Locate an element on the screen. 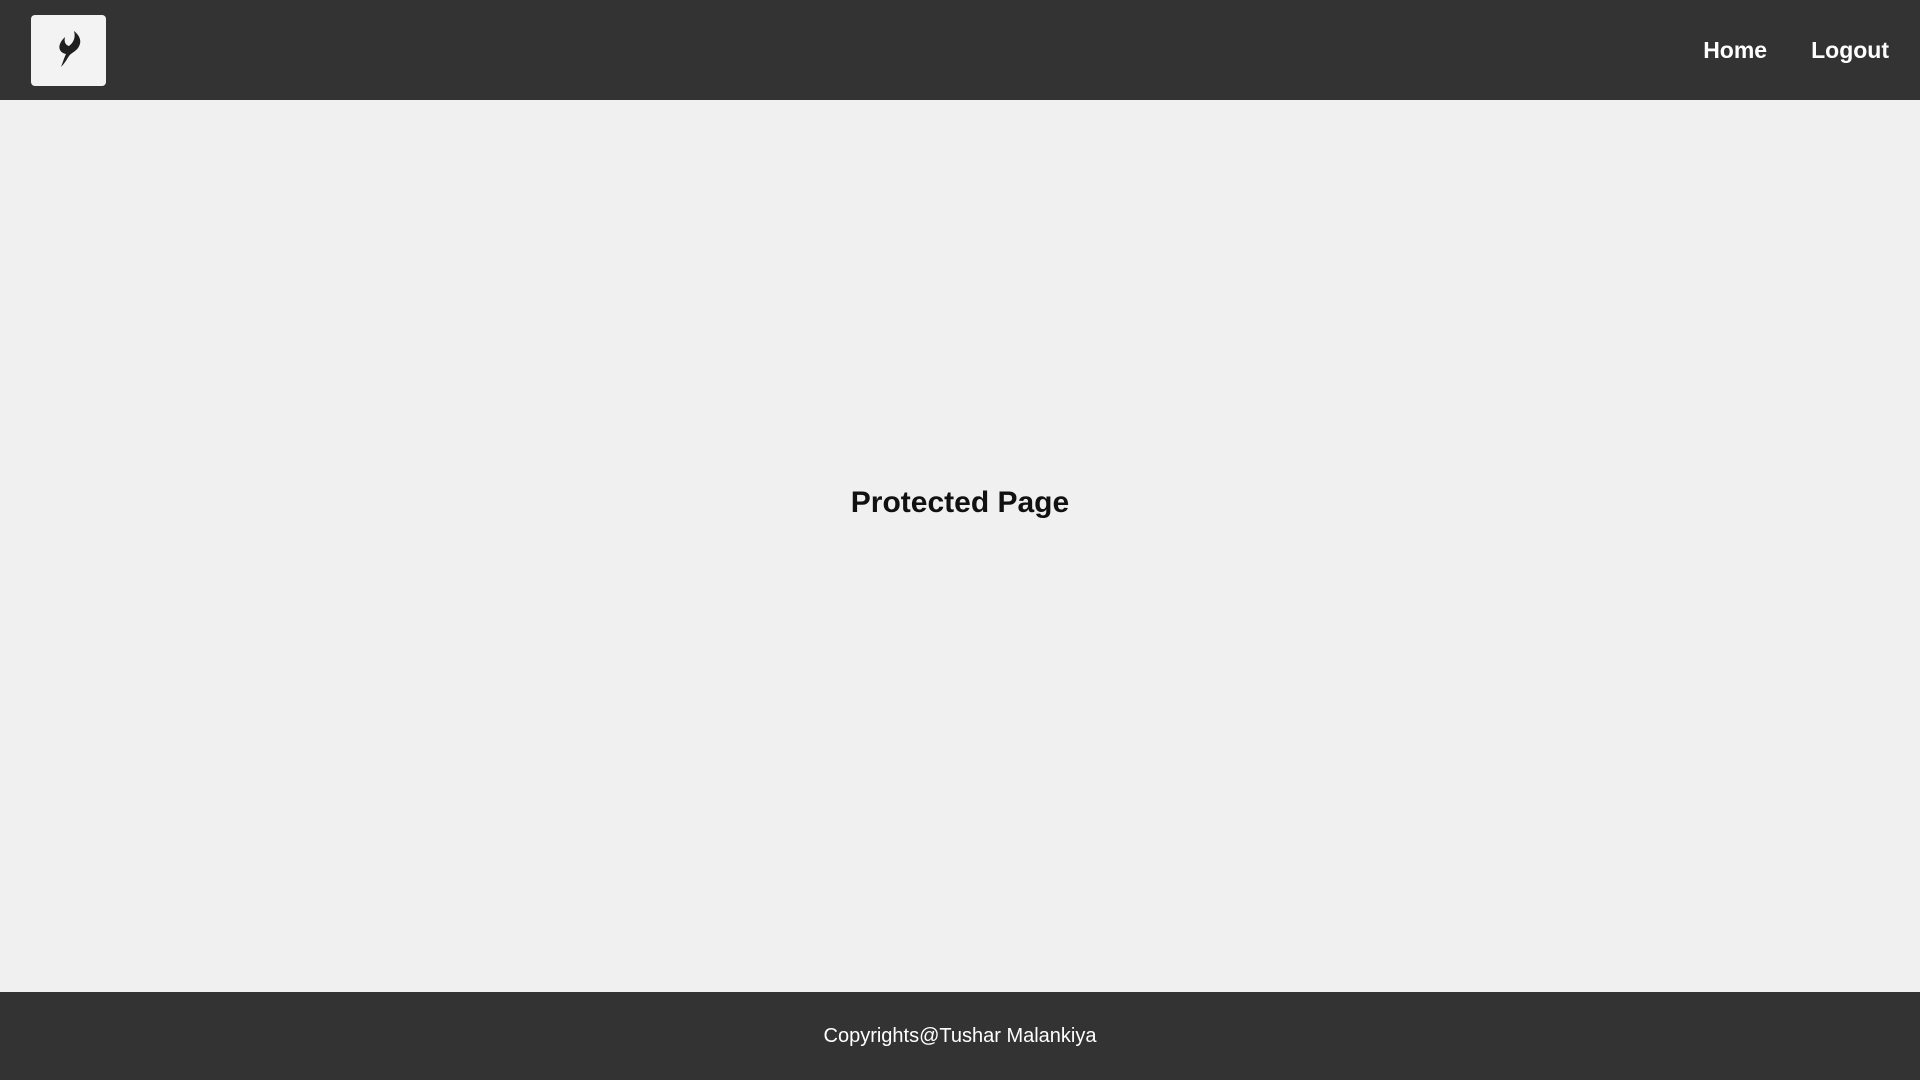  copyright-text: Copyrights@Tushar Malankiya is located at coordinates (960, 1035).